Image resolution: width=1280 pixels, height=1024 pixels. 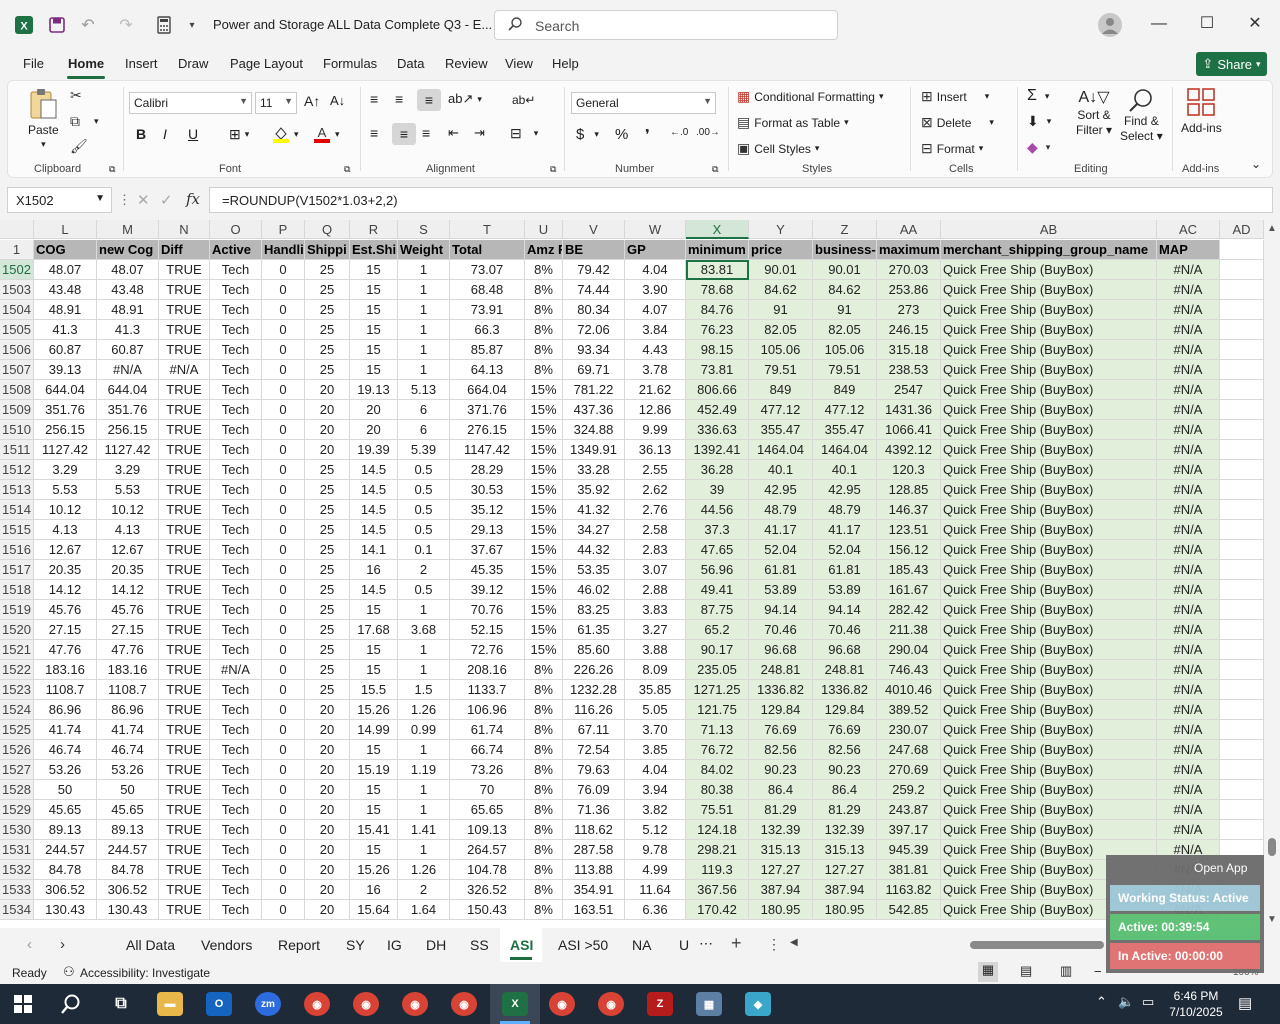 I want to click on table-cell: 16, so click(x=374, y=890).